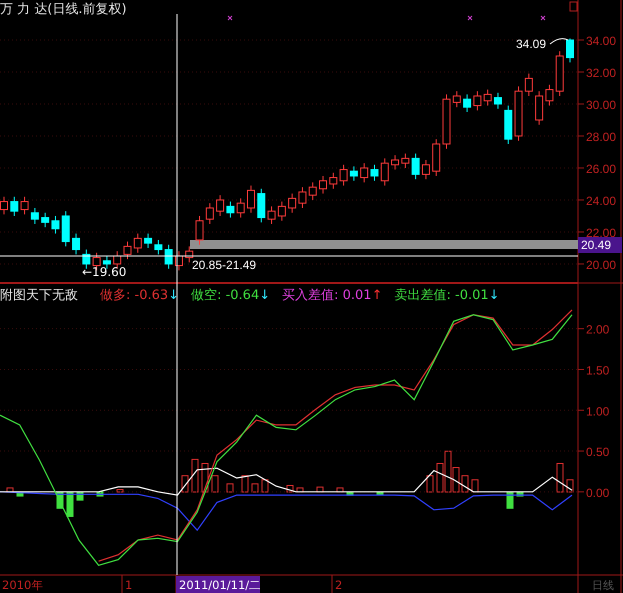 The height and width of the screenshot is (593, 623). I want to click on indicator-value: 卖出差值: -0.01, so click(441, 295).